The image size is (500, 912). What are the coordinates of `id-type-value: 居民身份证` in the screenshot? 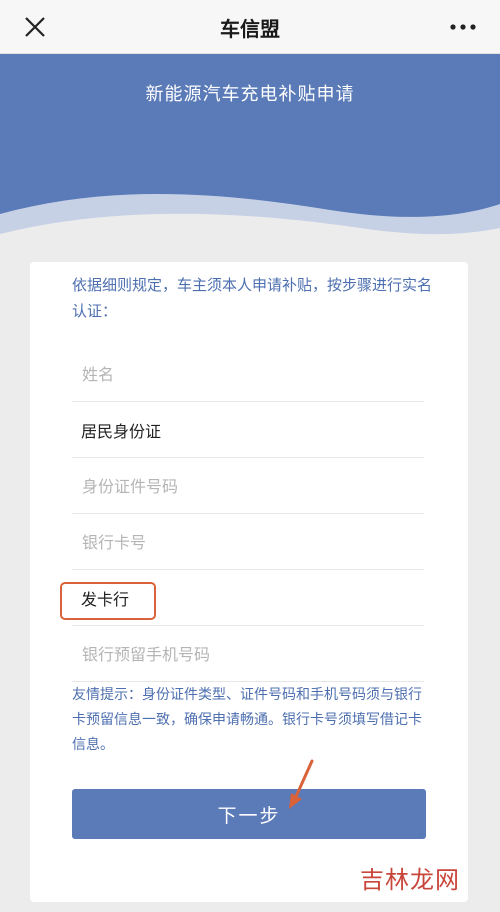 It's located at (121, 431).